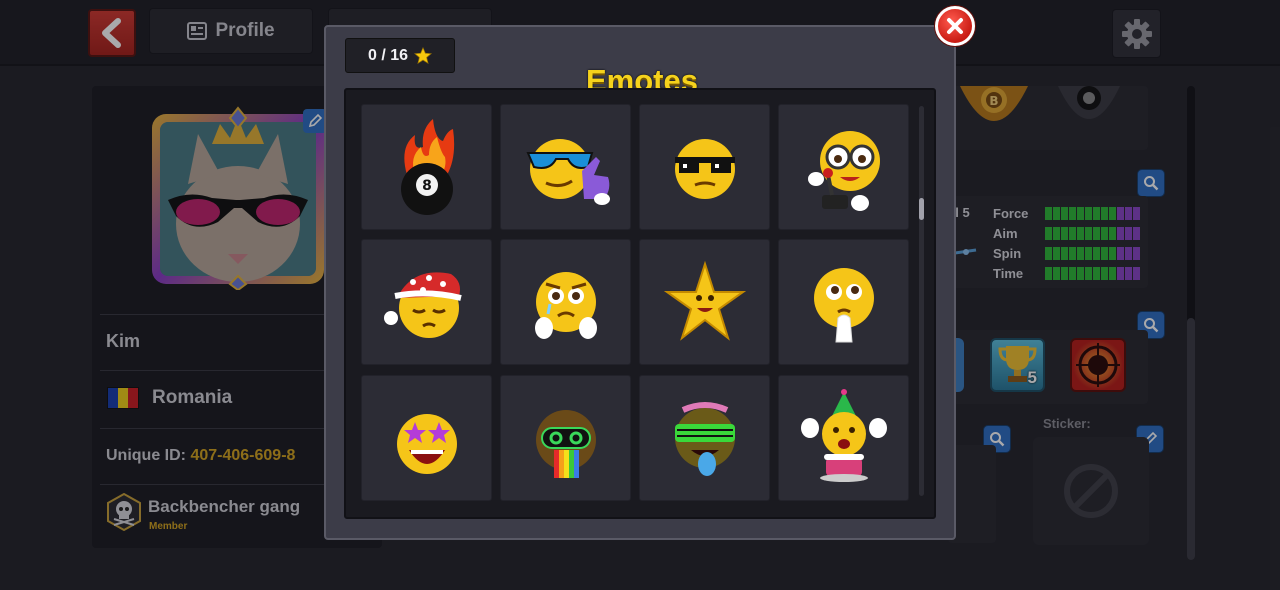 This screenshot has height=590, width=1280. I want to click on robot-rainbow-icon, so click(565, 444).